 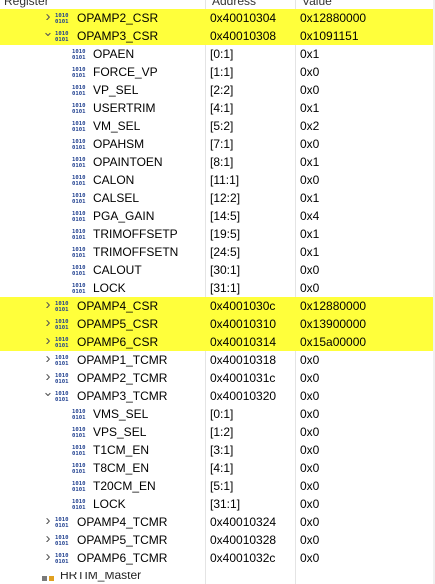 What do you see at coordinates (333, 324) in the screenshot?
I see `register-value: 0x13900000` at bounding box center [333, 324].